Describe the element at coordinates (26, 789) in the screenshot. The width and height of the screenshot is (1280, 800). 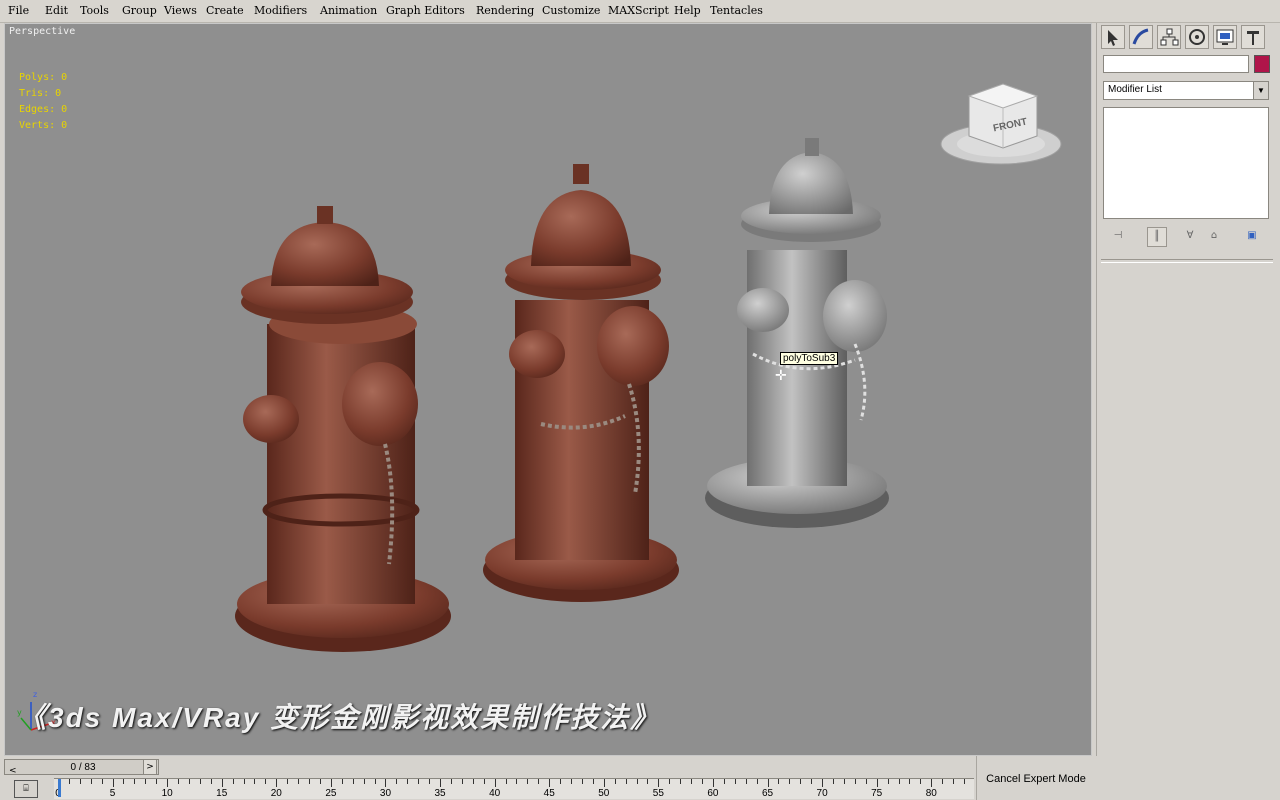
I see `key-filter-icon: ⌸` at that location.